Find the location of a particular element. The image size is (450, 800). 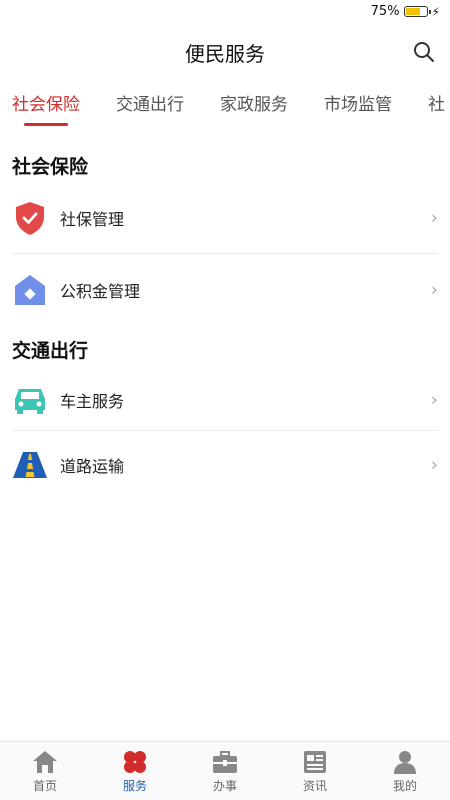

nav-affairs: 办事 is located at coordinates (225, 771).